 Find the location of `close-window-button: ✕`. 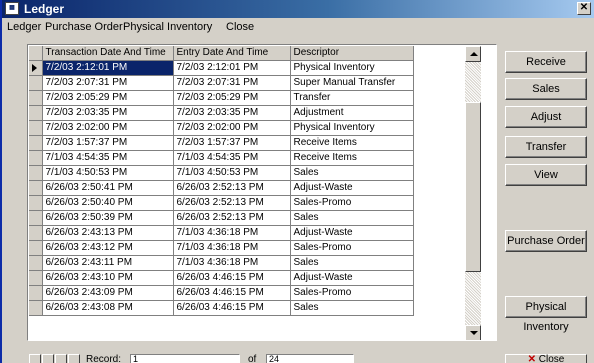

close-window-button: ✕ is located at coordinates (584, 8).